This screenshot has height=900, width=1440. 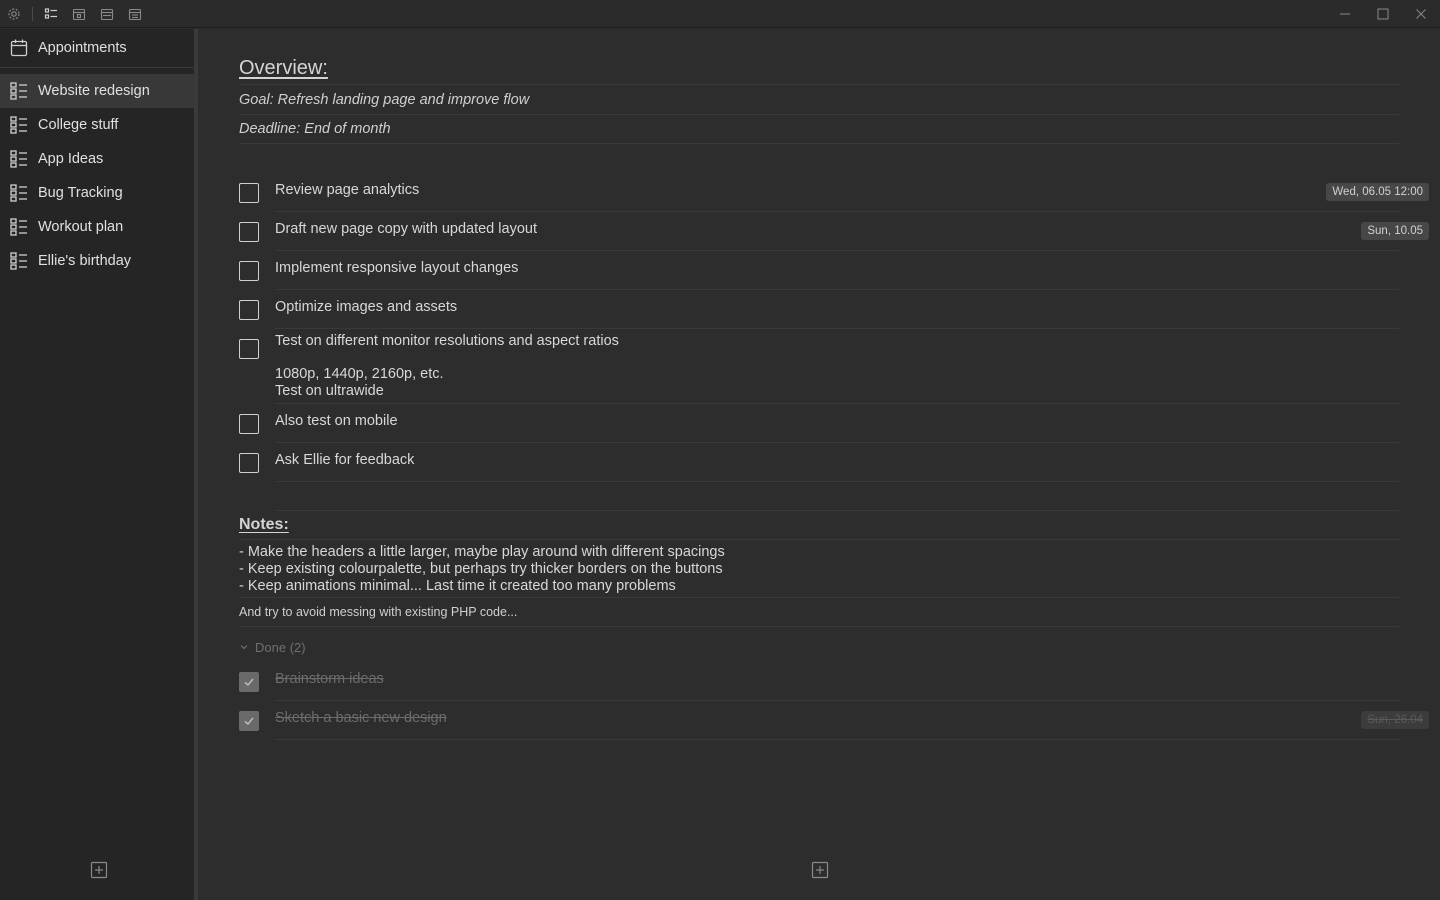 I want to click on task-title: Review page analytics, so click(x=347, y=190).